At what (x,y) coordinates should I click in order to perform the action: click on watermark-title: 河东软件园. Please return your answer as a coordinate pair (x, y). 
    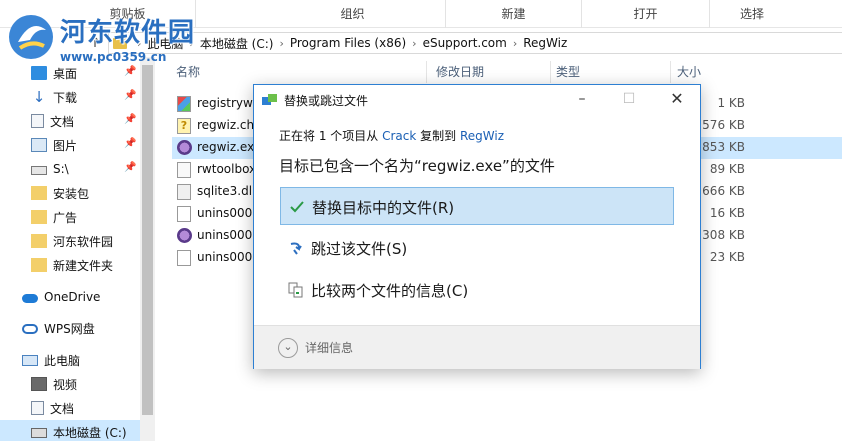
    Looking at the image, I should click on (128, 33).